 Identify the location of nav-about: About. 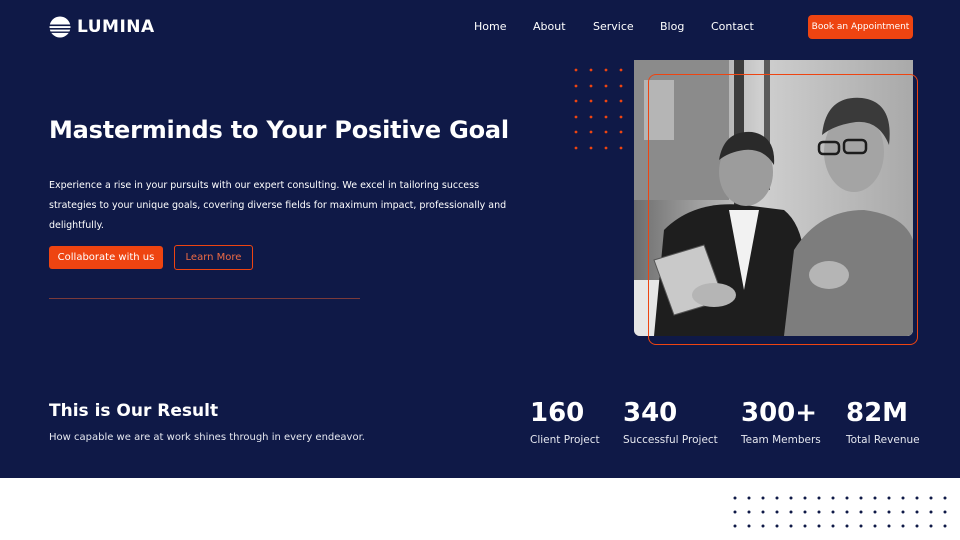
(549, 26).